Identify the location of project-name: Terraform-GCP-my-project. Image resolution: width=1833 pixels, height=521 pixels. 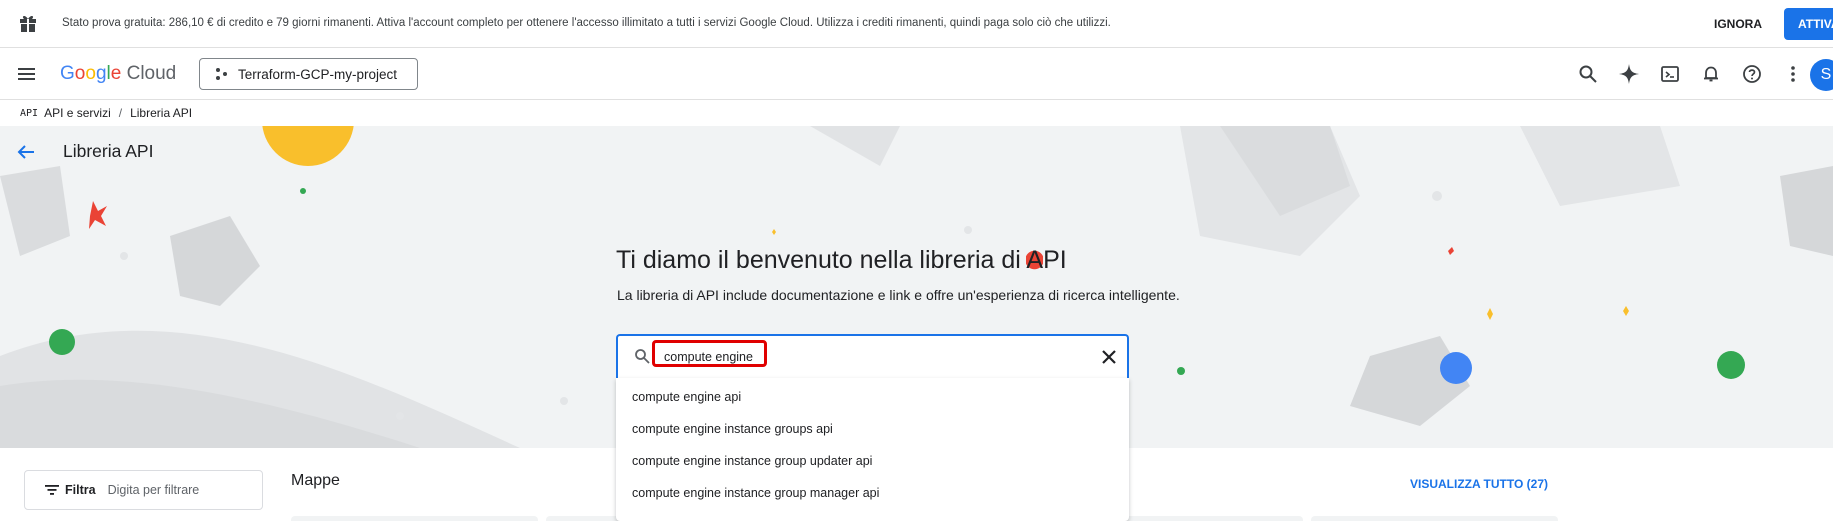
(318, 74).